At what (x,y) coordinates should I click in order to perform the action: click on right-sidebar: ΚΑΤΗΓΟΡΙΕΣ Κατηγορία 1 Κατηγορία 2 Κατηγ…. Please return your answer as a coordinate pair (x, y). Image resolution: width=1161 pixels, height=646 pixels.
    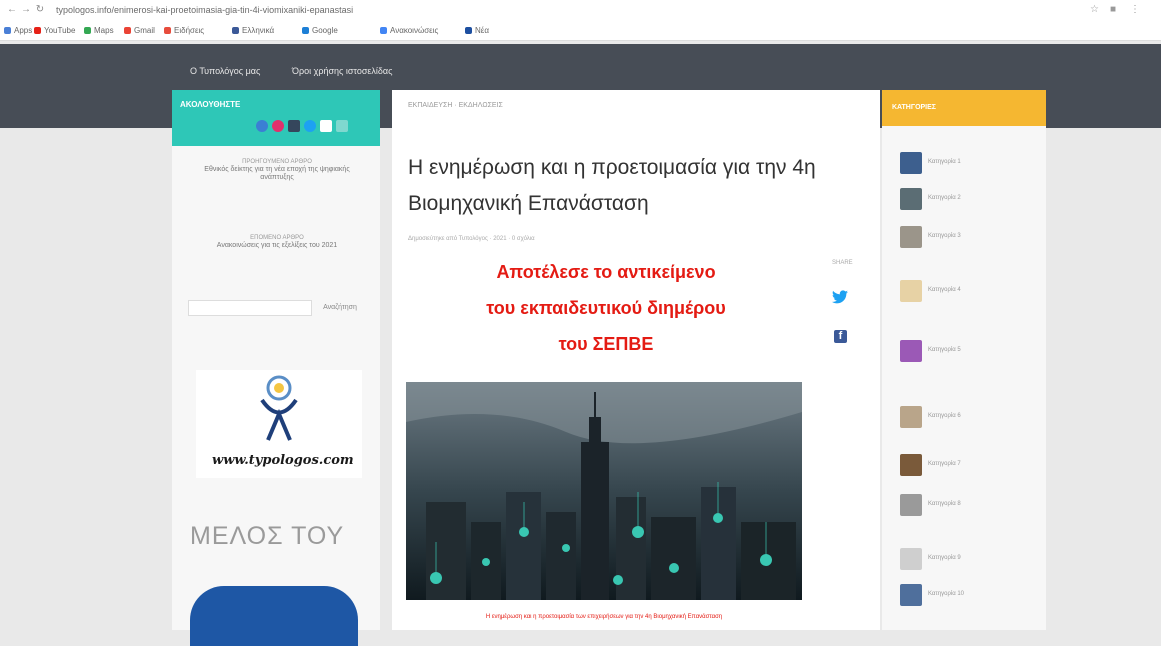
    Looking at the image, I should click on (964, 360).